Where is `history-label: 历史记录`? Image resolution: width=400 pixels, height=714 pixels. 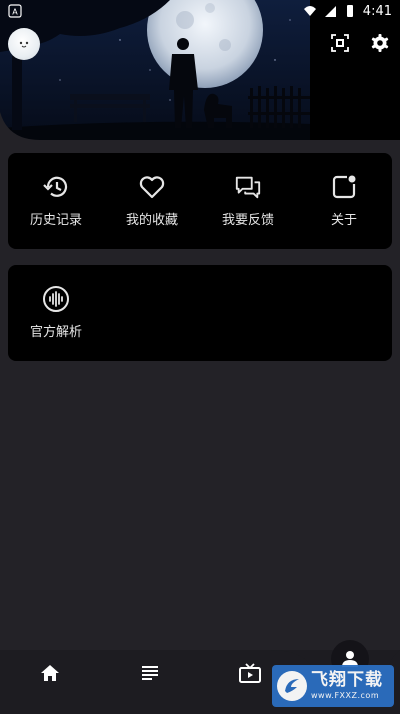
history-label: 历史记录 is located at coordinates (55, 220).